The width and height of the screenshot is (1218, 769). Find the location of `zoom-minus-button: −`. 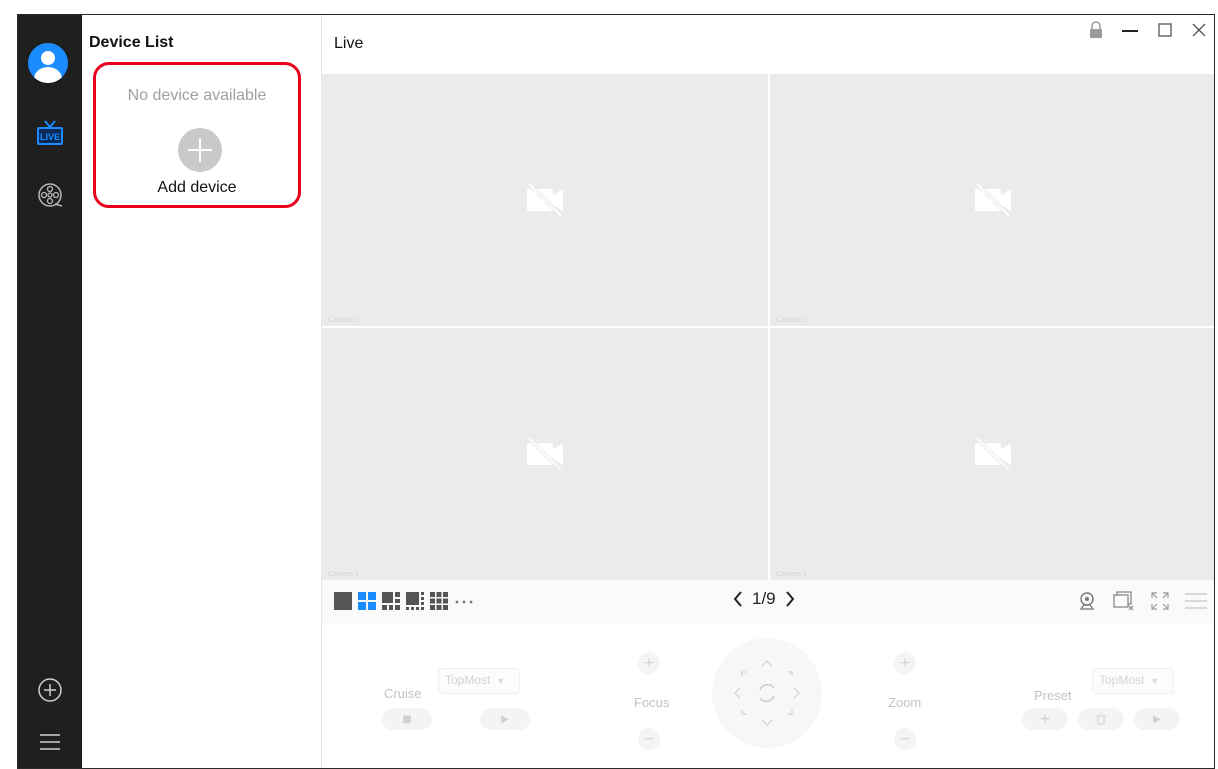

zoom-minus-button: − is located at coordinates (905, 739).